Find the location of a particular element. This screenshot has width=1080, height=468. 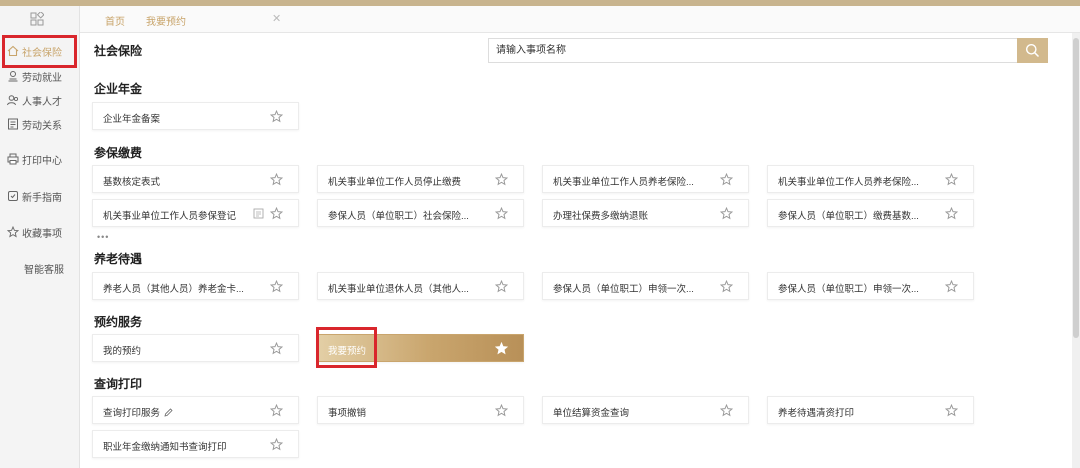

sidebar-item-favorites: 收藏事项 is located at coordinates (34, 232).